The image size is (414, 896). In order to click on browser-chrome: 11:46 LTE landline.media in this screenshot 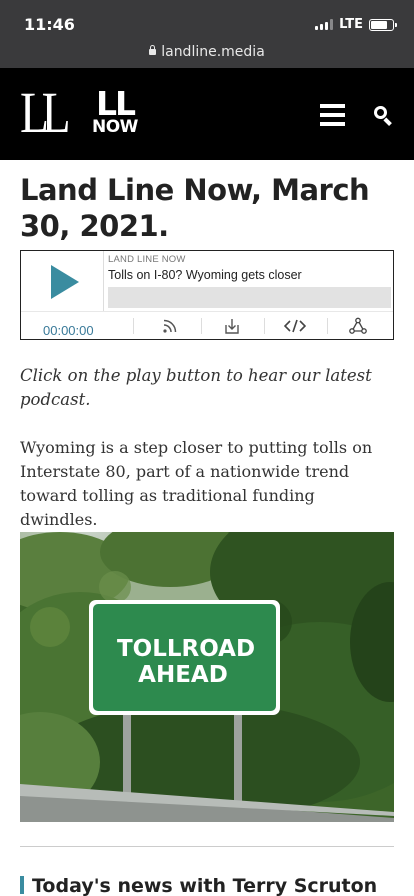, I will do `click(207, 34)`.